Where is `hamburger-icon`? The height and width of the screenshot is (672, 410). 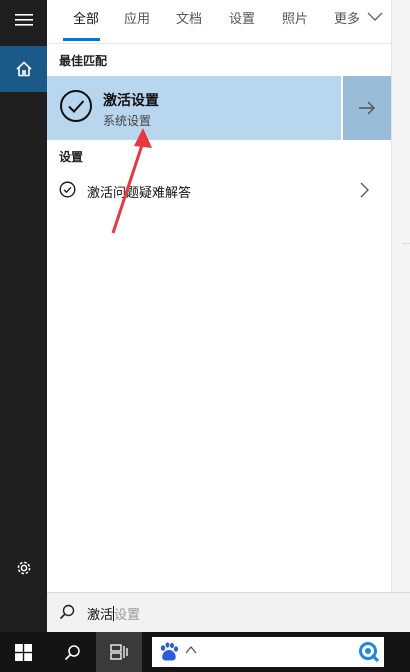 hamburger-icon is located at coordinates (23, 20).